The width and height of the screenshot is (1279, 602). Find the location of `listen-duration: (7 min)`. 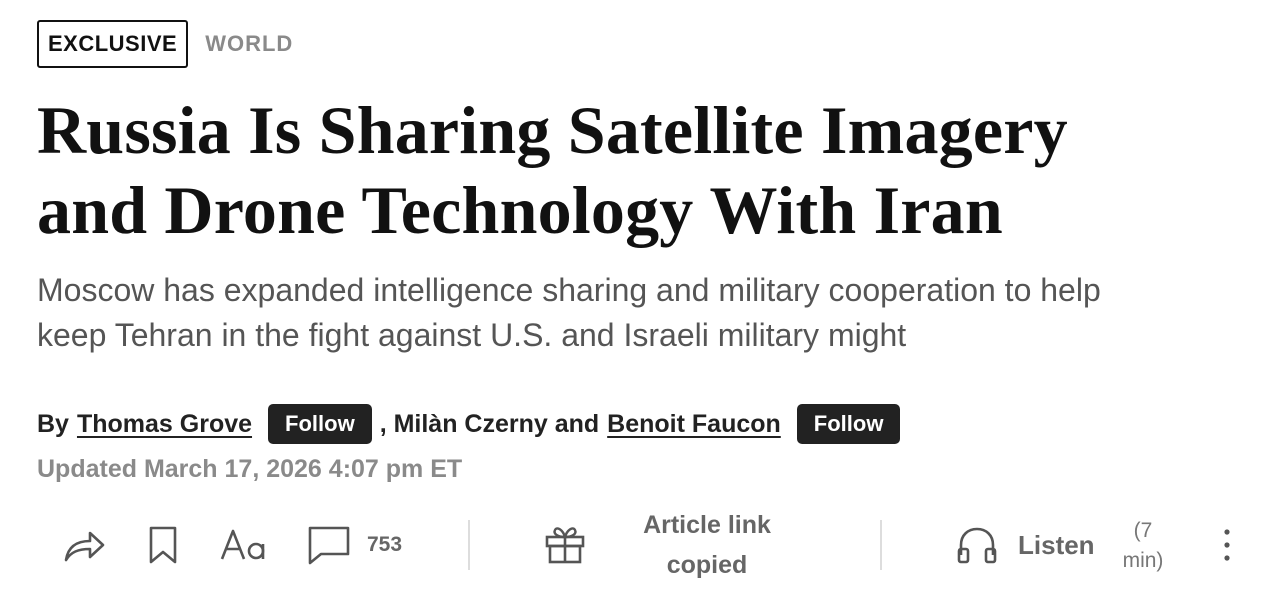

listen-duration: (7 min) is located at coordinates (1143, 546).